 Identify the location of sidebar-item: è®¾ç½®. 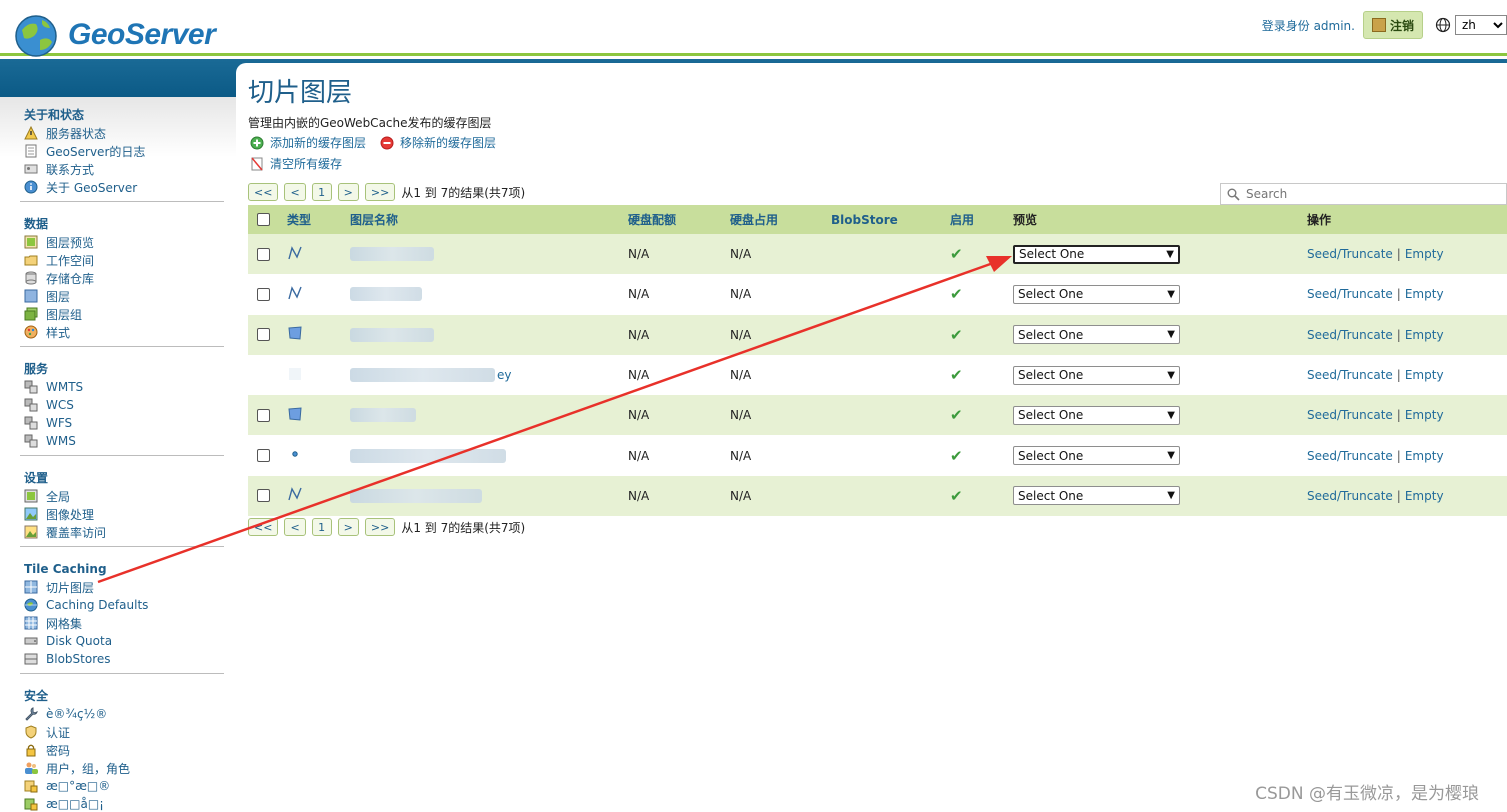
(122, 714).